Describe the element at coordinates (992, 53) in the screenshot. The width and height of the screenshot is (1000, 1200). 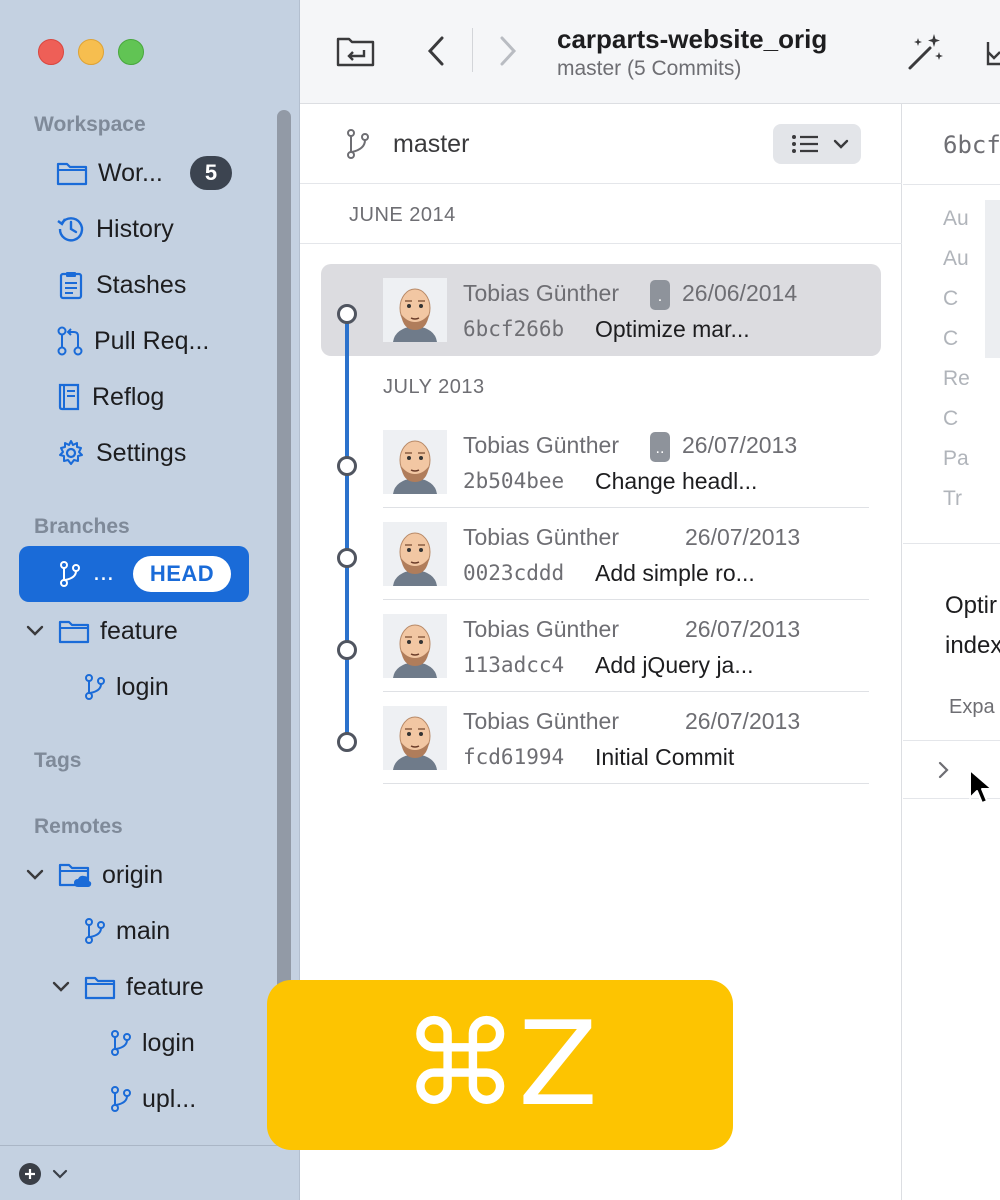
I see `inbox-icon` at that location.